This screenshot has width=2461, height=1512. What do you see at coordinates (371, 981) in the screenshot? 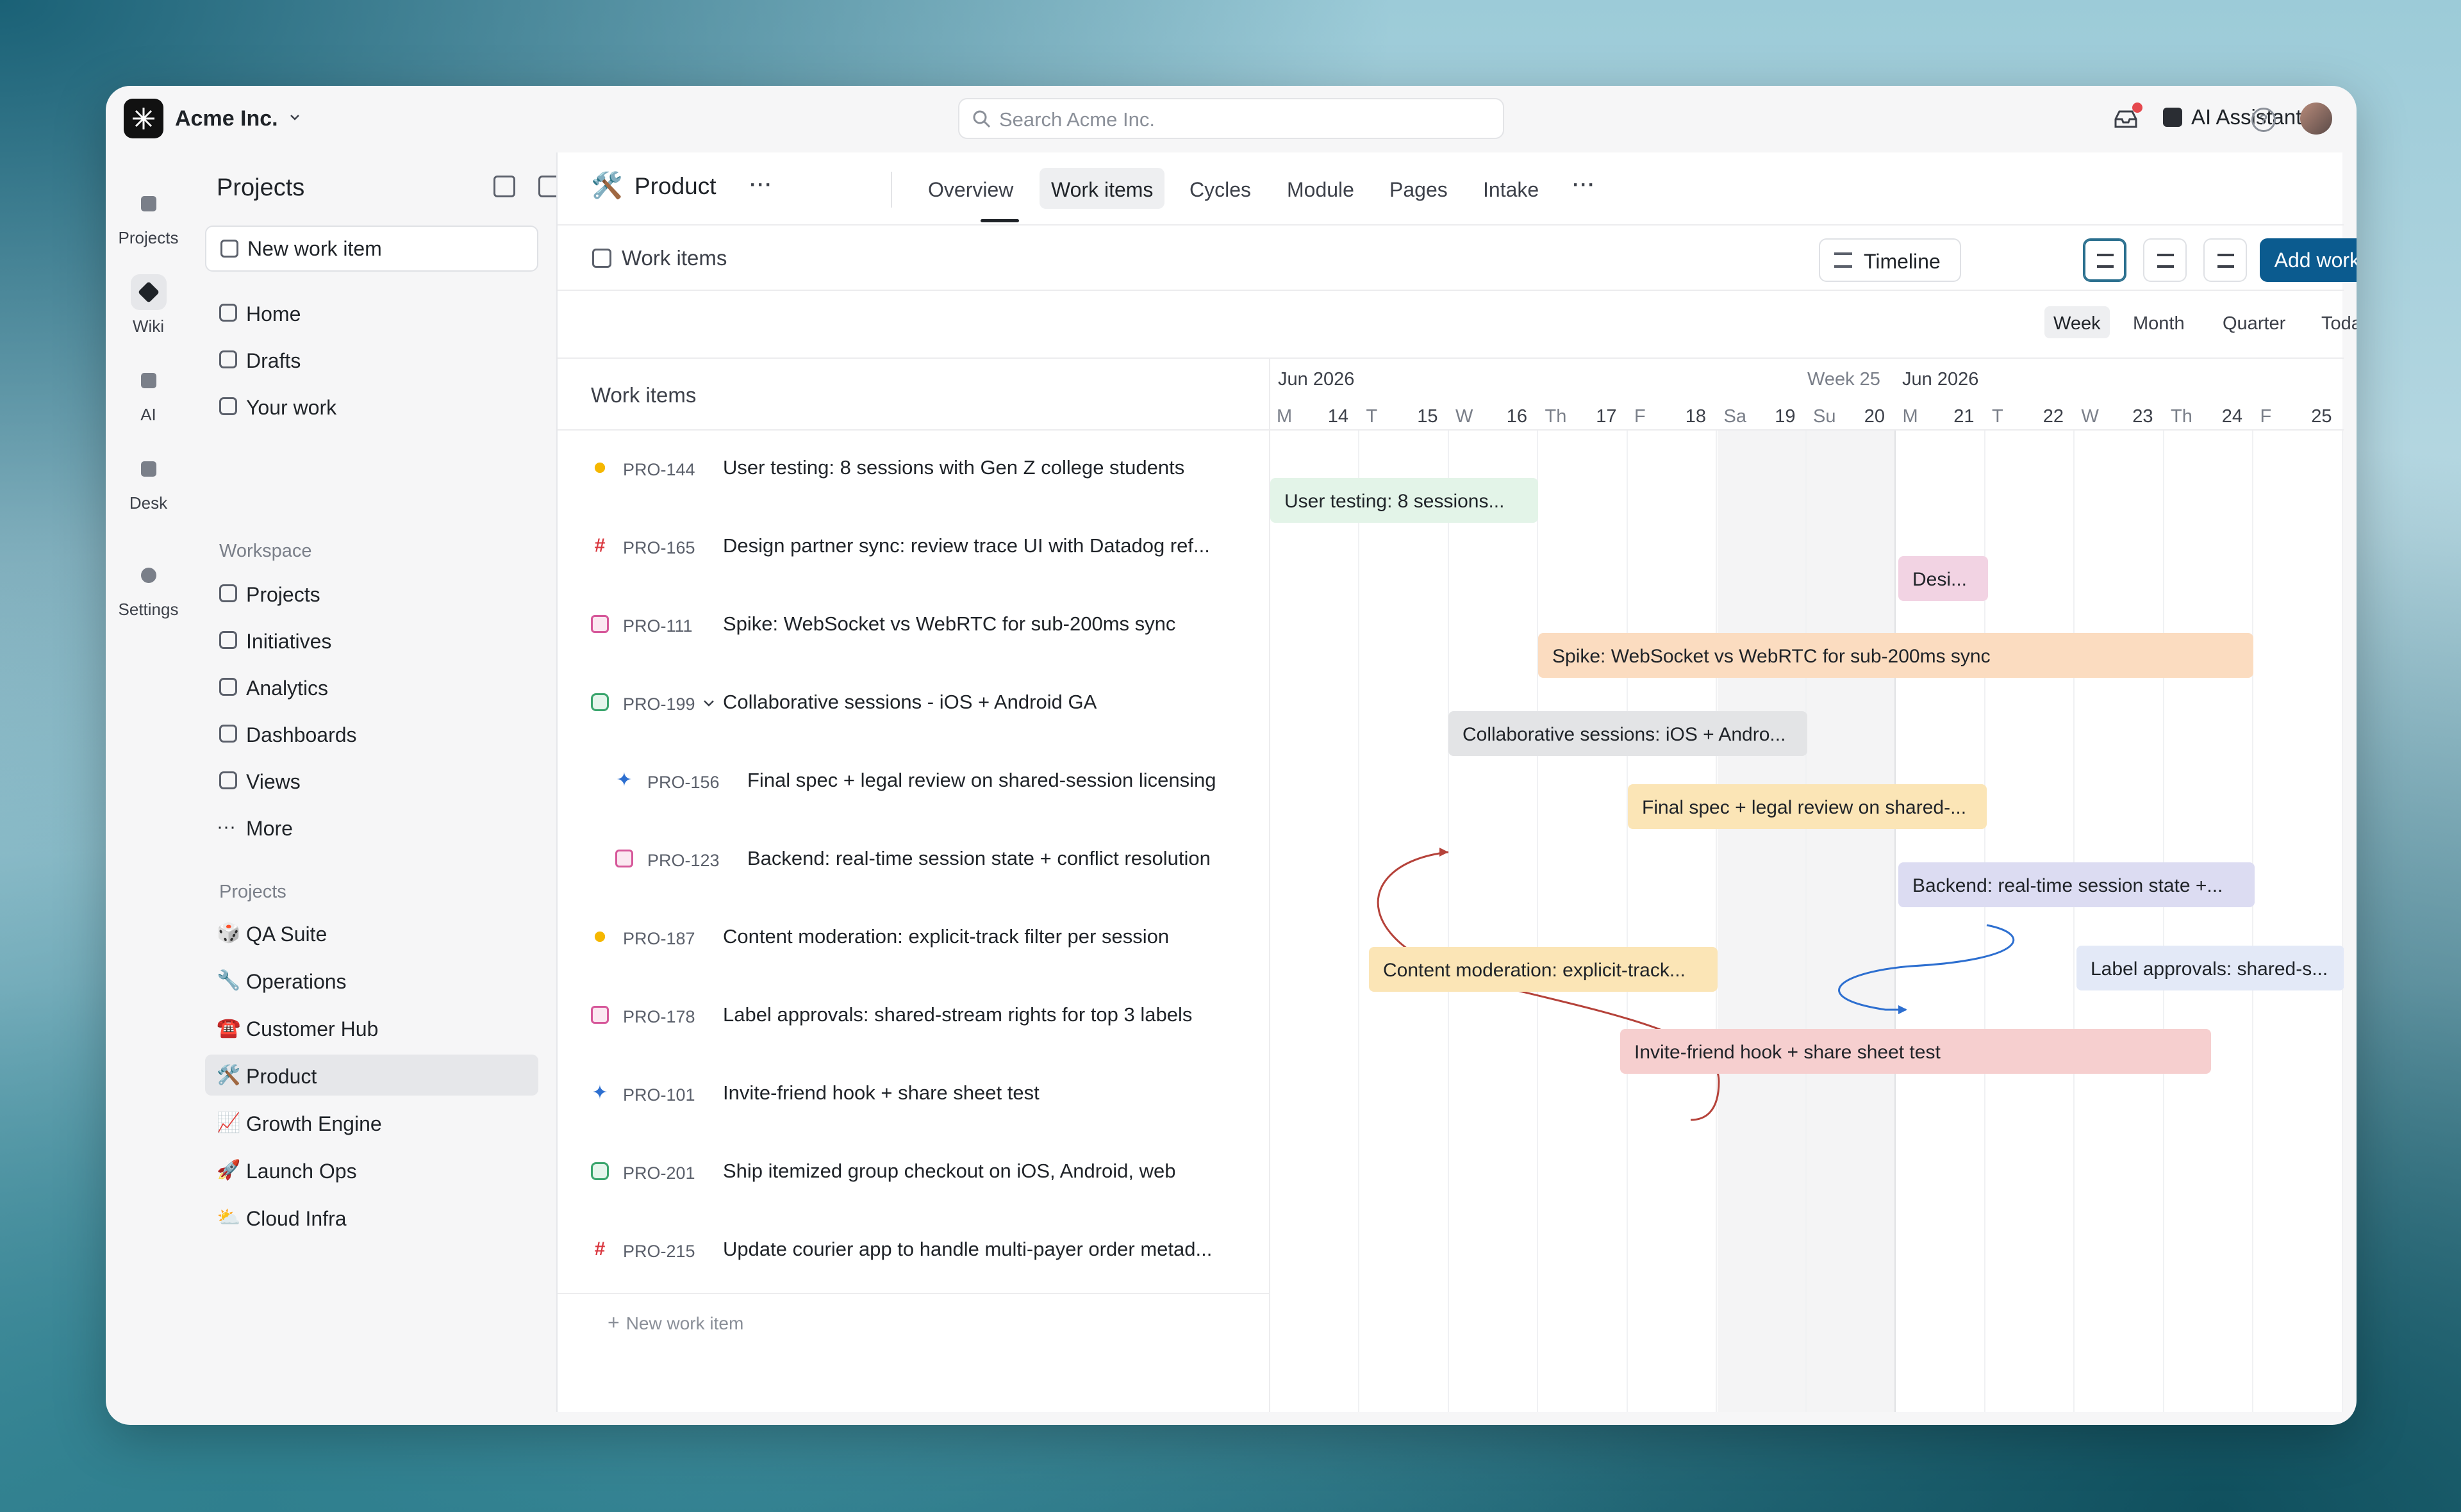
I see `project-operations: 🔧 Operations` at bounding box center [371, 981].